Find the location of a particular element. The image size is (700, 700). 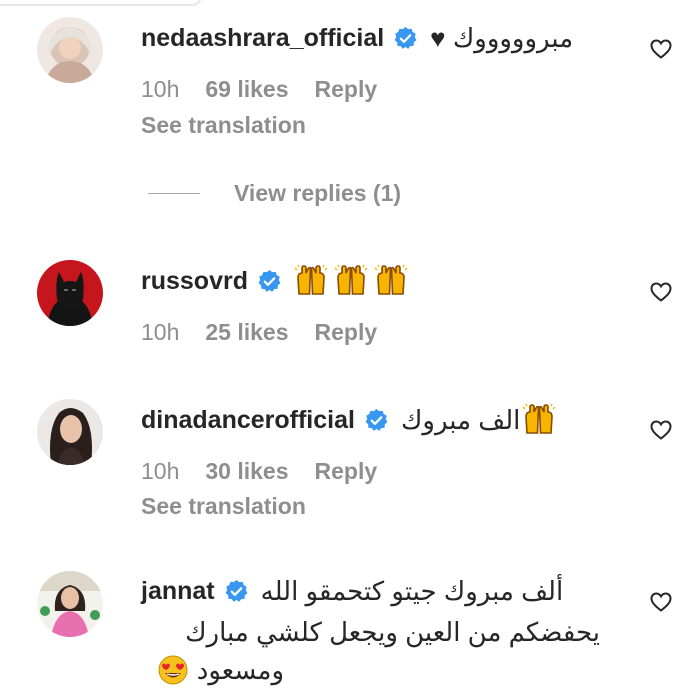

comment-text-line-3-row: ومسعود is located at coordinates (220, 670).